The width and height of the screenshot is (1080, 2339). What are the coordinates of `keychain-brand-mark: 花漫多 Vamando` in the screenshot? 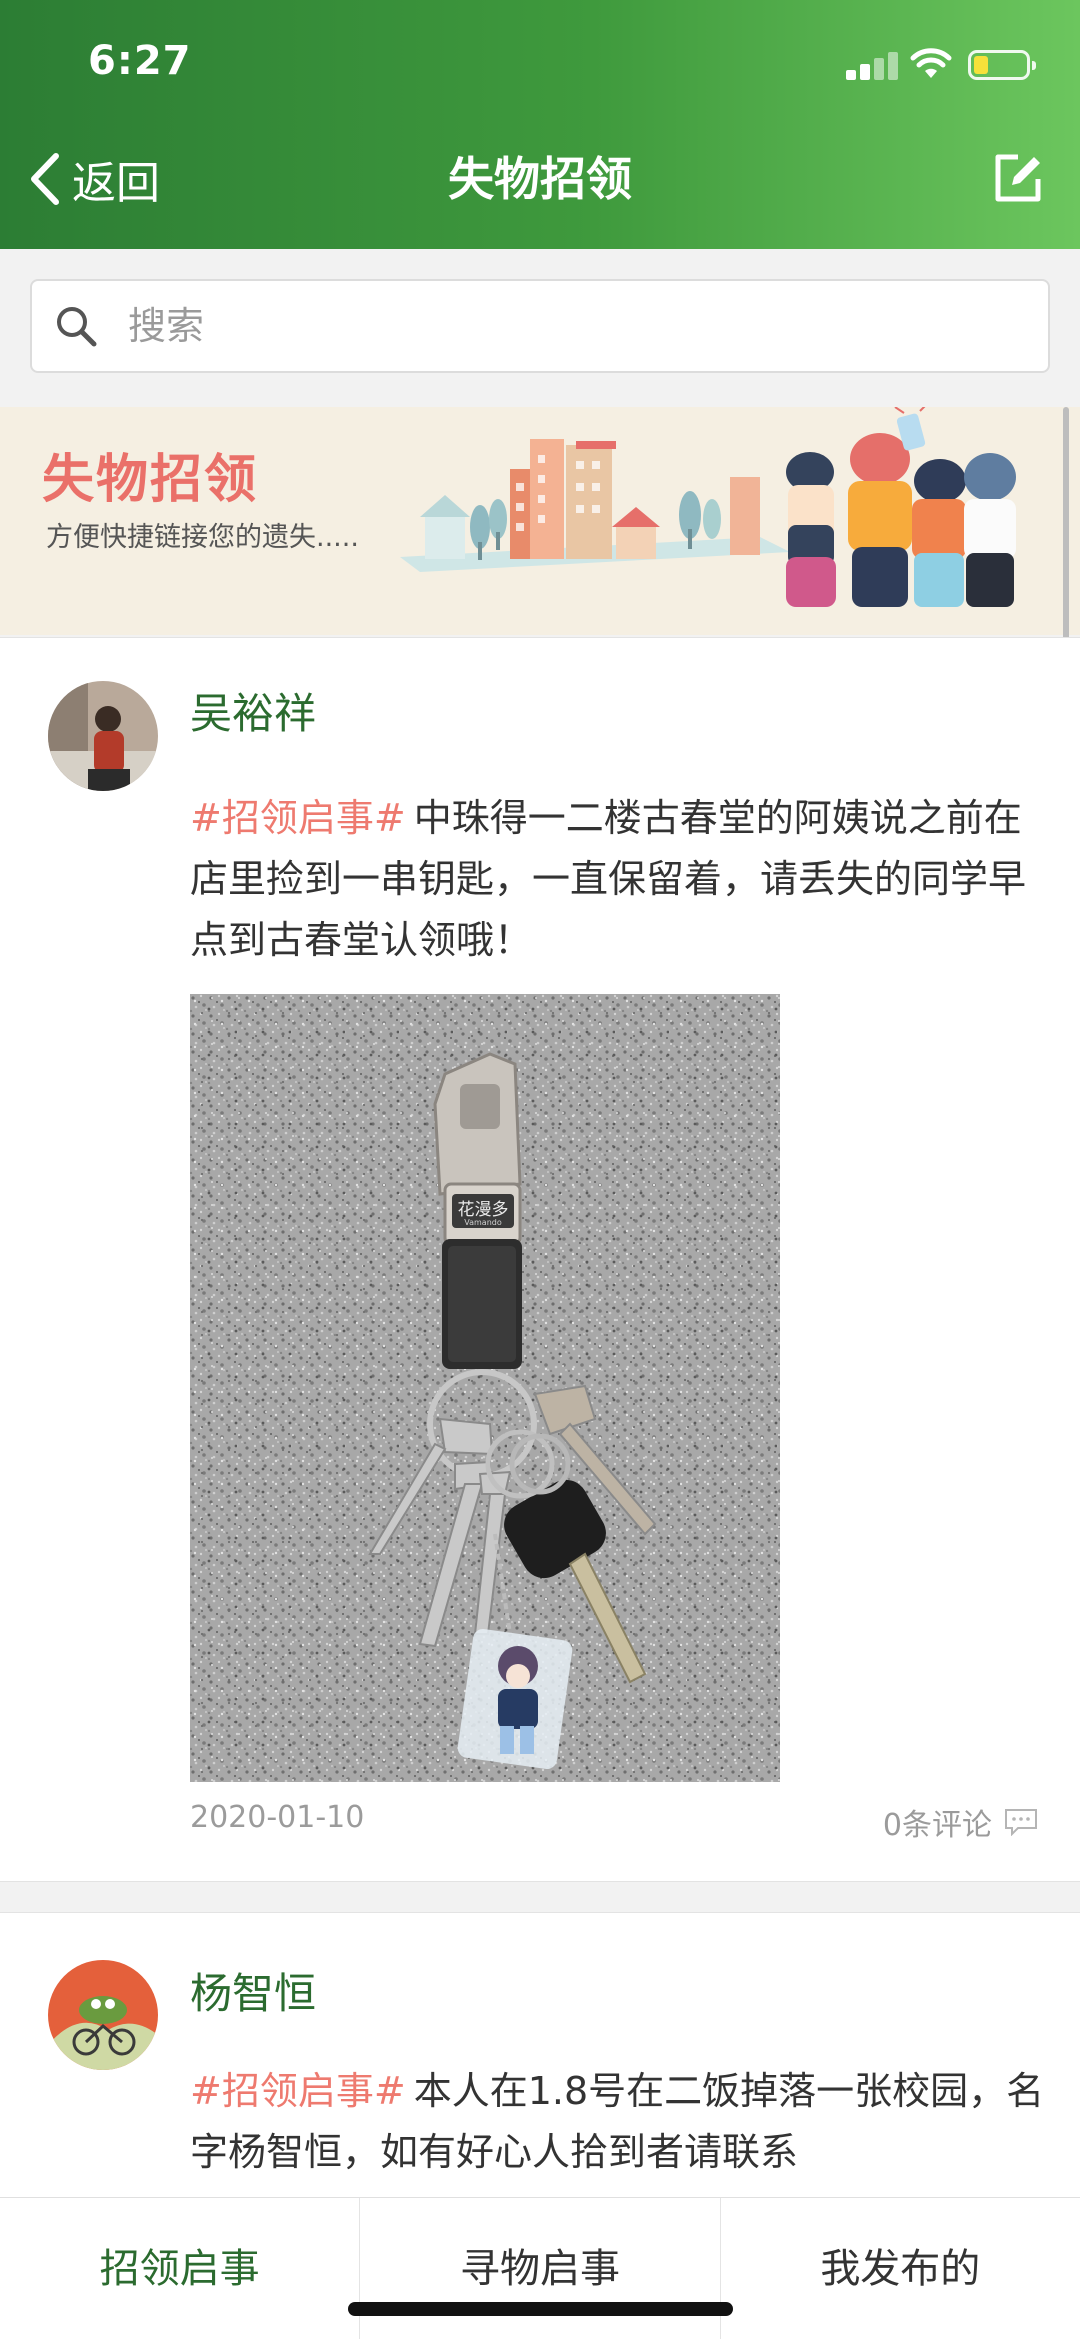 It's located at (483, 1211).